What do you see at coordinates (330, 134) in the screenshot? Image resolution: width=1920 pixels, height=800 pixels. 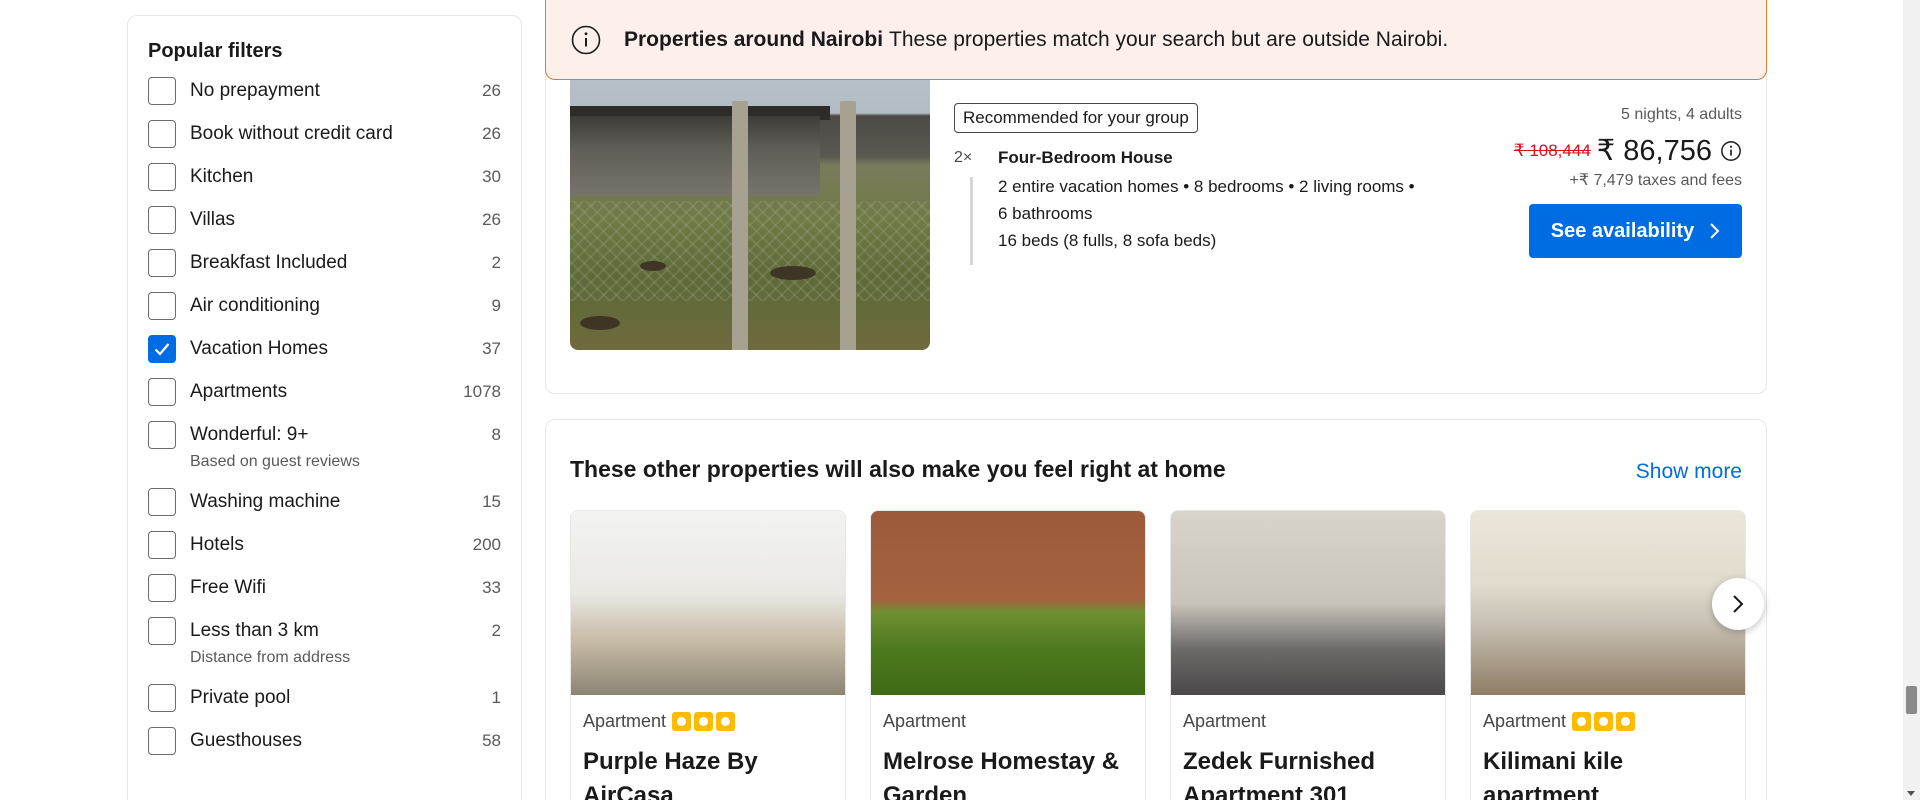 I see `filter-text: Book without credit card` at bounding box center [330, 134].